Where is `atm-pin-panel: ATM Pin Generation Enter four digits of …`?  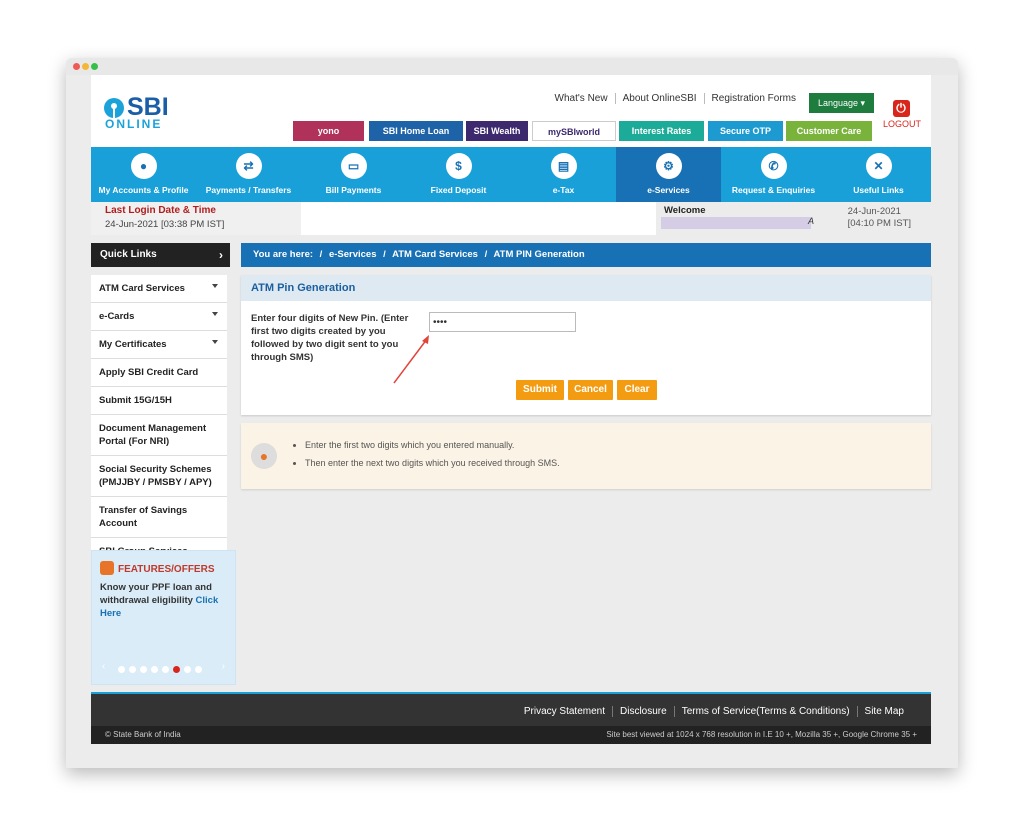
atm-pin-panel: ATM Pin Generation Enter four digits of … is located at coordinates (586, 345).